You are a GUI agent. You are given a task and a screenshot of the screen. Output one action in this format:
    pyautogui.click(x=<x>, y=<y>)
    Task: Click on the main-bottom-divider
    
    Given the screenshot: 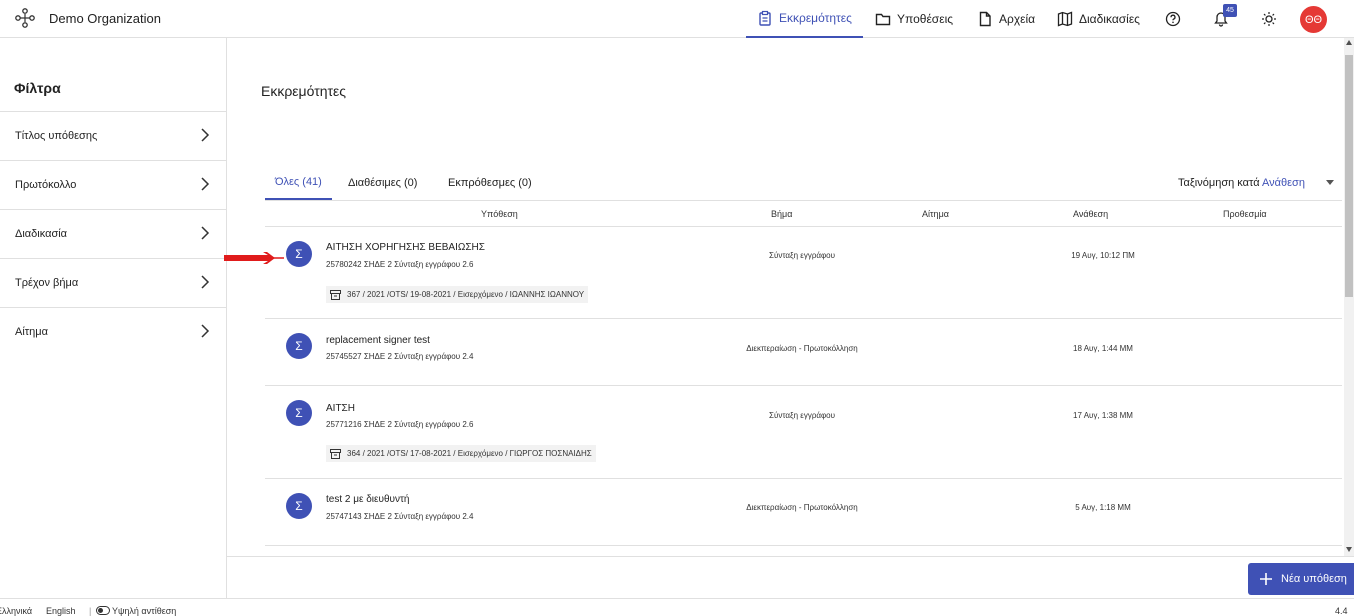 What is the action you would take?
    pyautogui.click(x=790, y=556)
    